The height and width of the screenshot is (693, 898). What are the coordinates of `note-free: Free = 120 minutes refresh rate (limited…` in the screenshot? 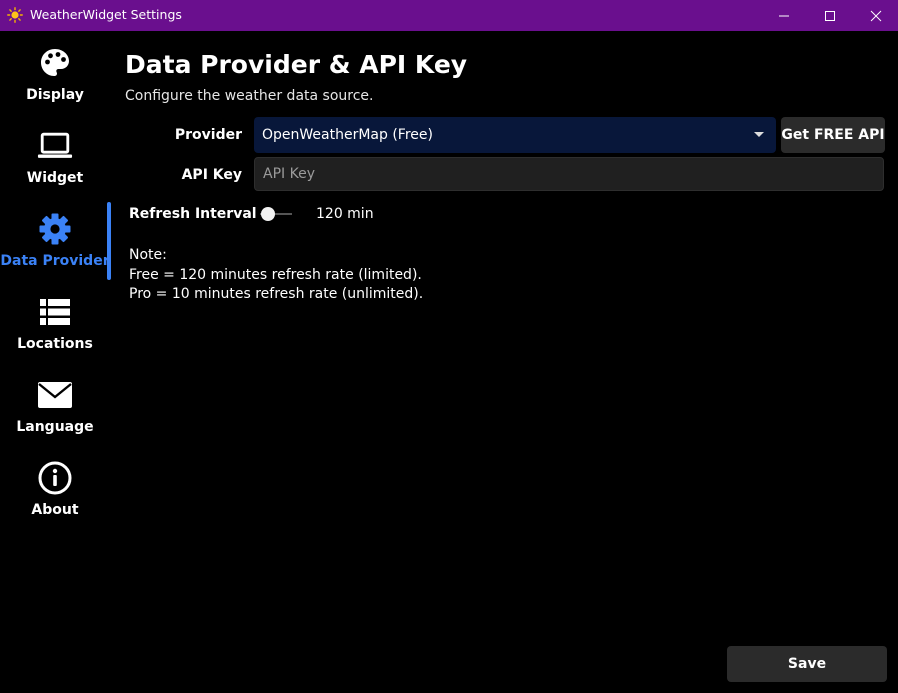 It's located at (275, 274).